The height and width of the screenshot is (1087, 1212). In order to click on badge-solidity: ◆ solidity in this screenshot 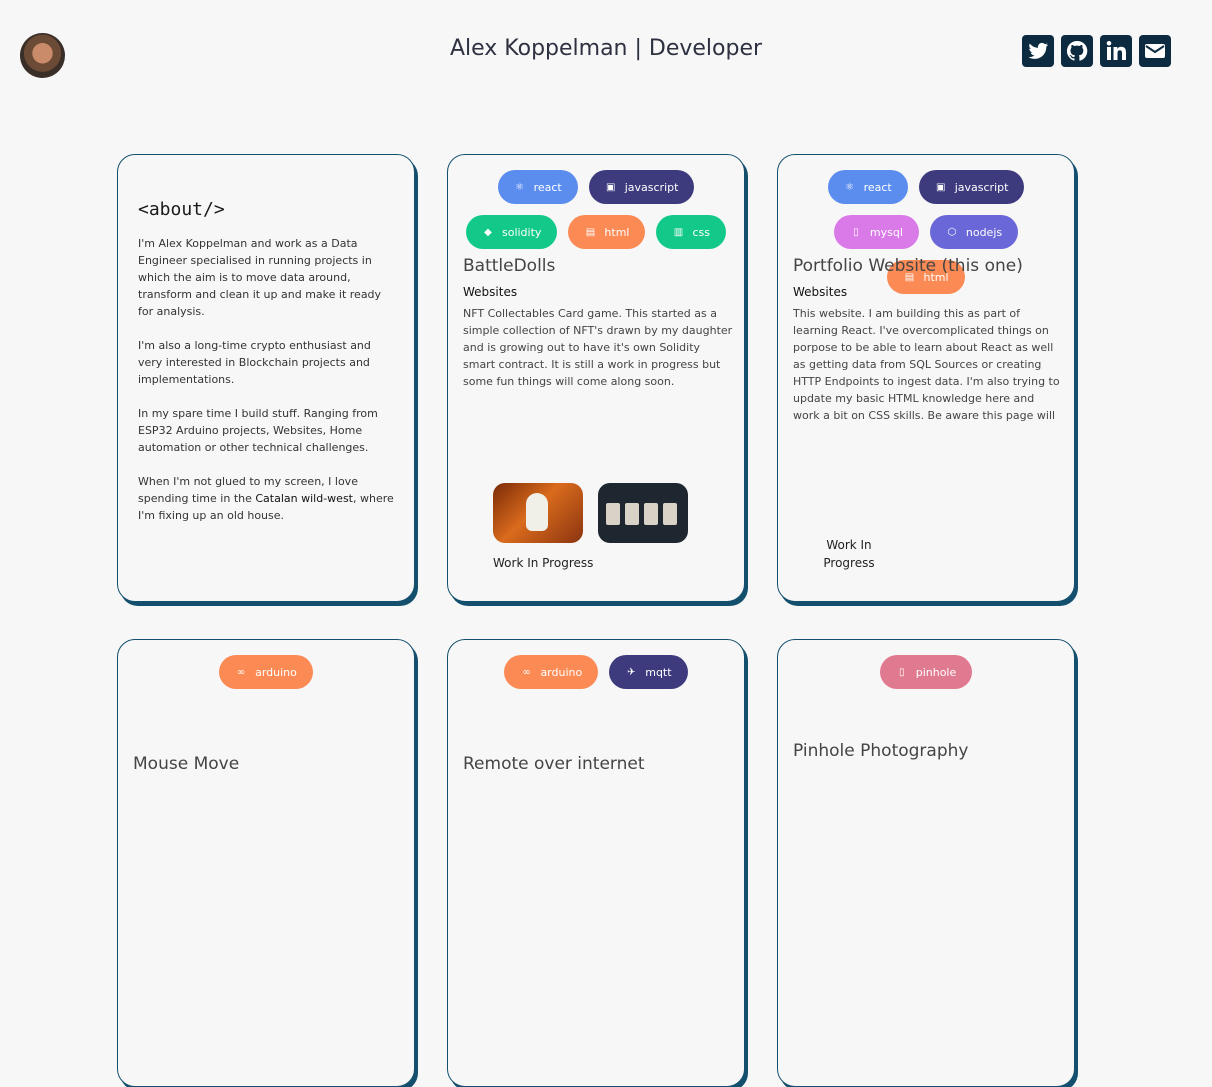, I will do `click(511, 232)`.